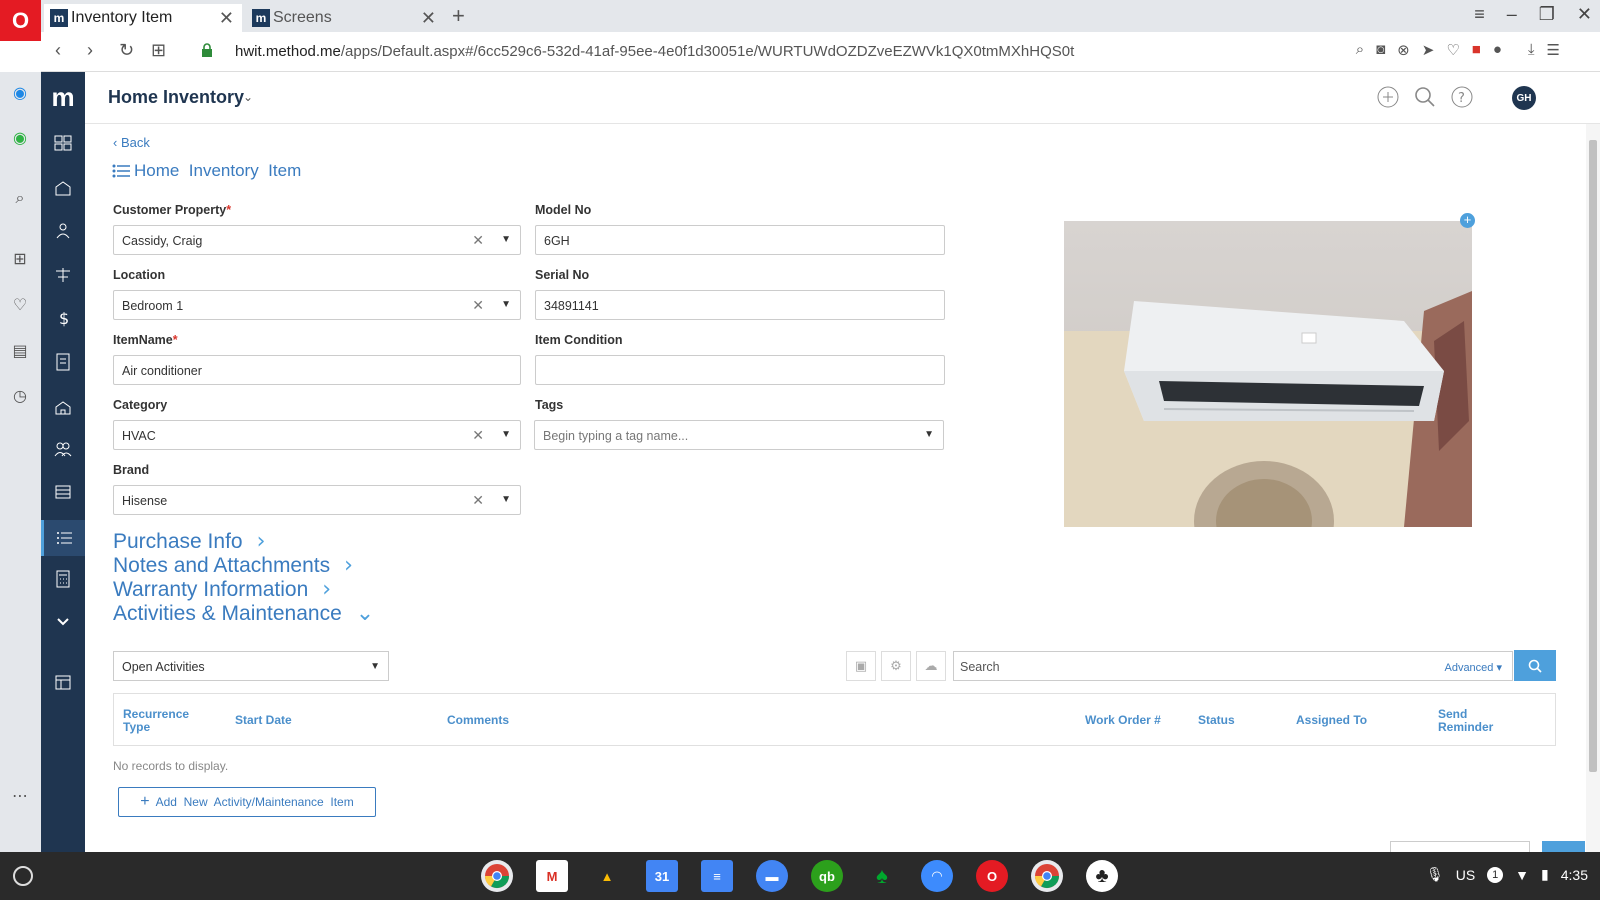 The image size is (1600, 900). I want to click on section-purchase-info: Purchase Info ›, so click(189, 541).